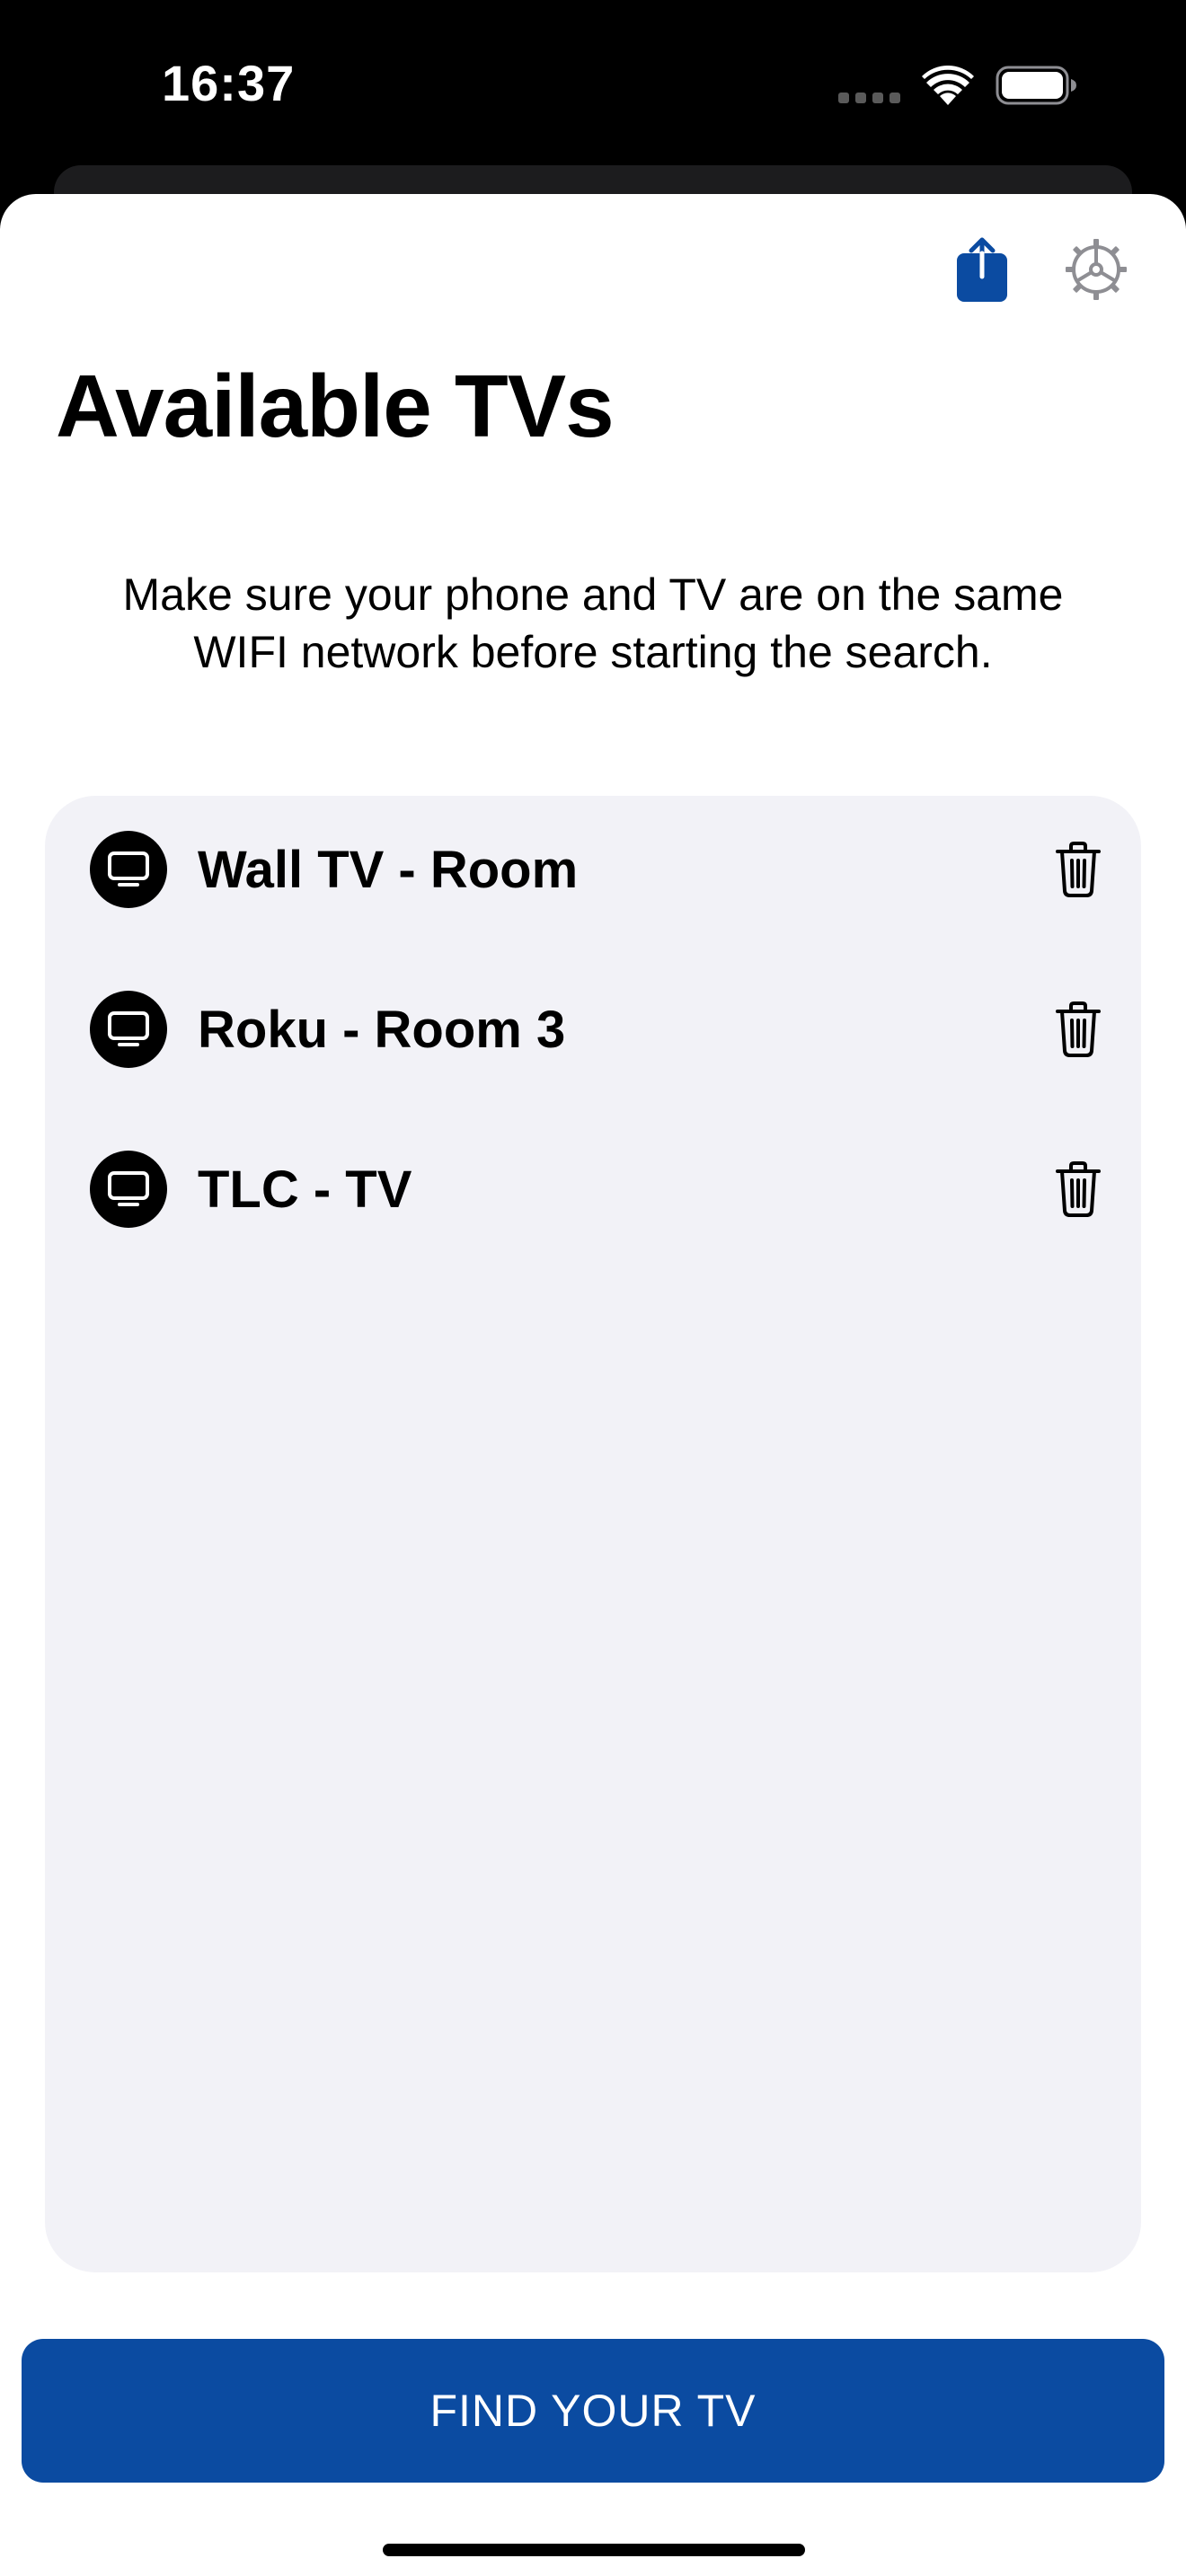 Image resolution: width=1186 pixels, height=2576 pixels. What do you see at coordinates (615, 1189) in the screenshot?
I see `list-item: TLC - TV` at bounding box center [615, 1189].